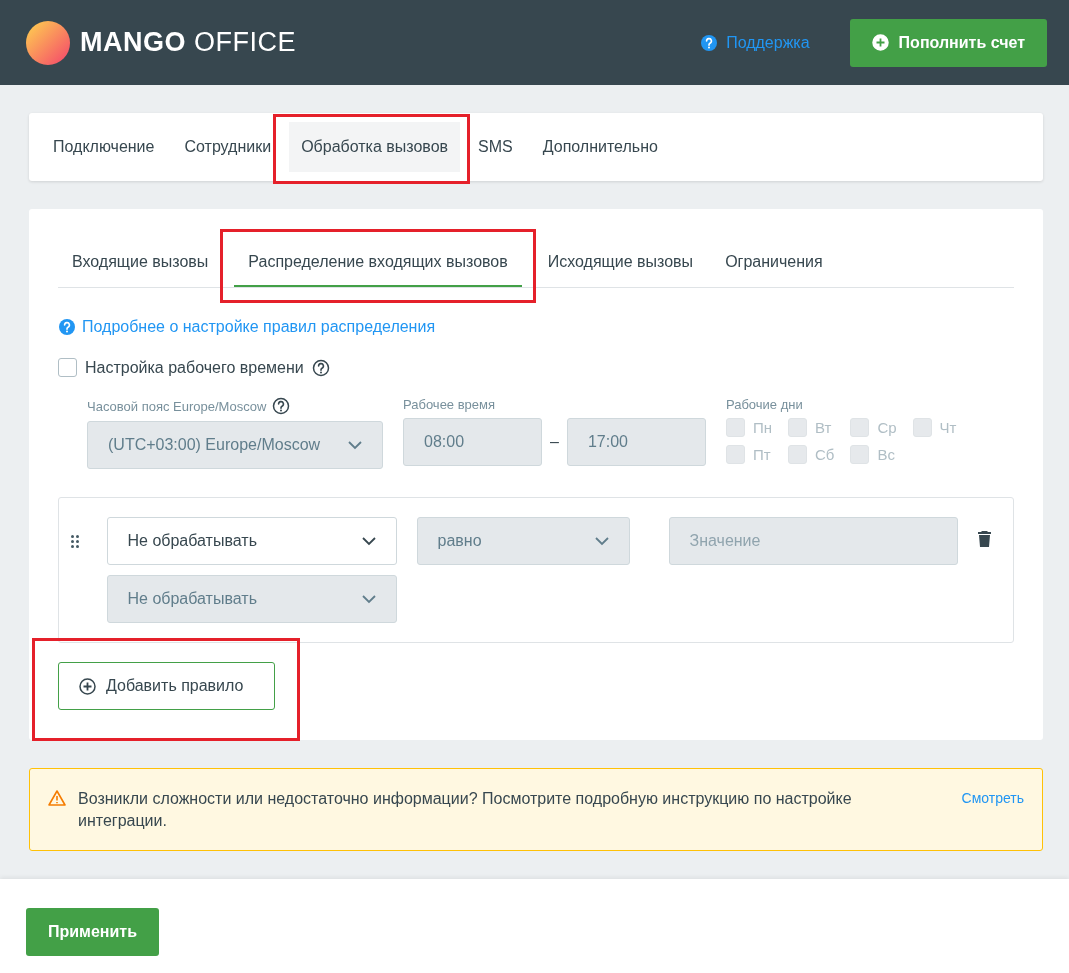  Describe the element at coordinates (825, 454) in the screenshot. I see `day-label: Сб` at that location.